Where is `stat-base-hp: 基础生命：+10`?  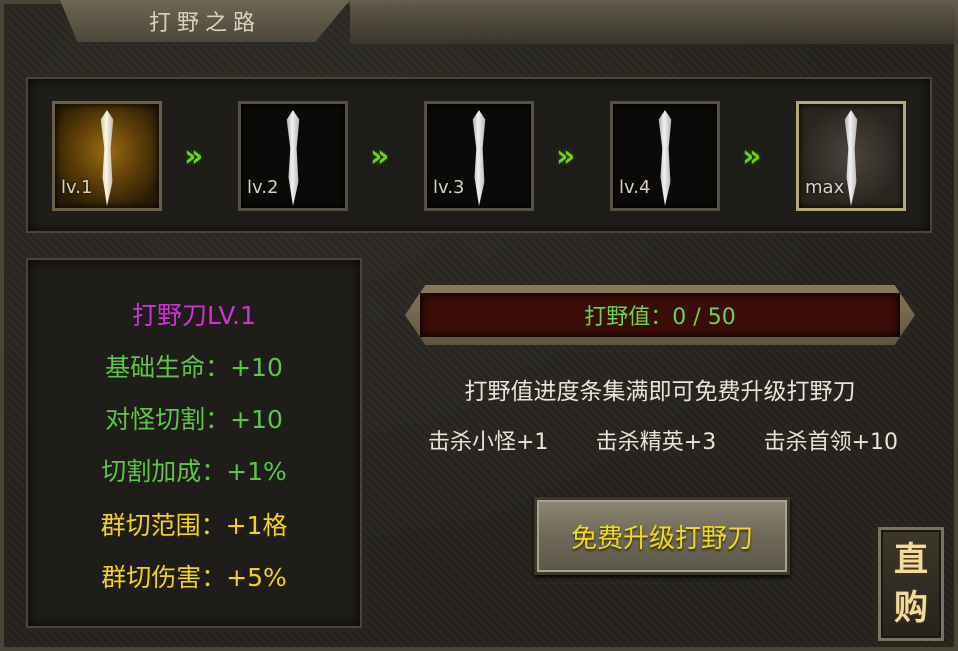
stat-base-hp: 基础生命：+10 is located at coordinates (194, 367).